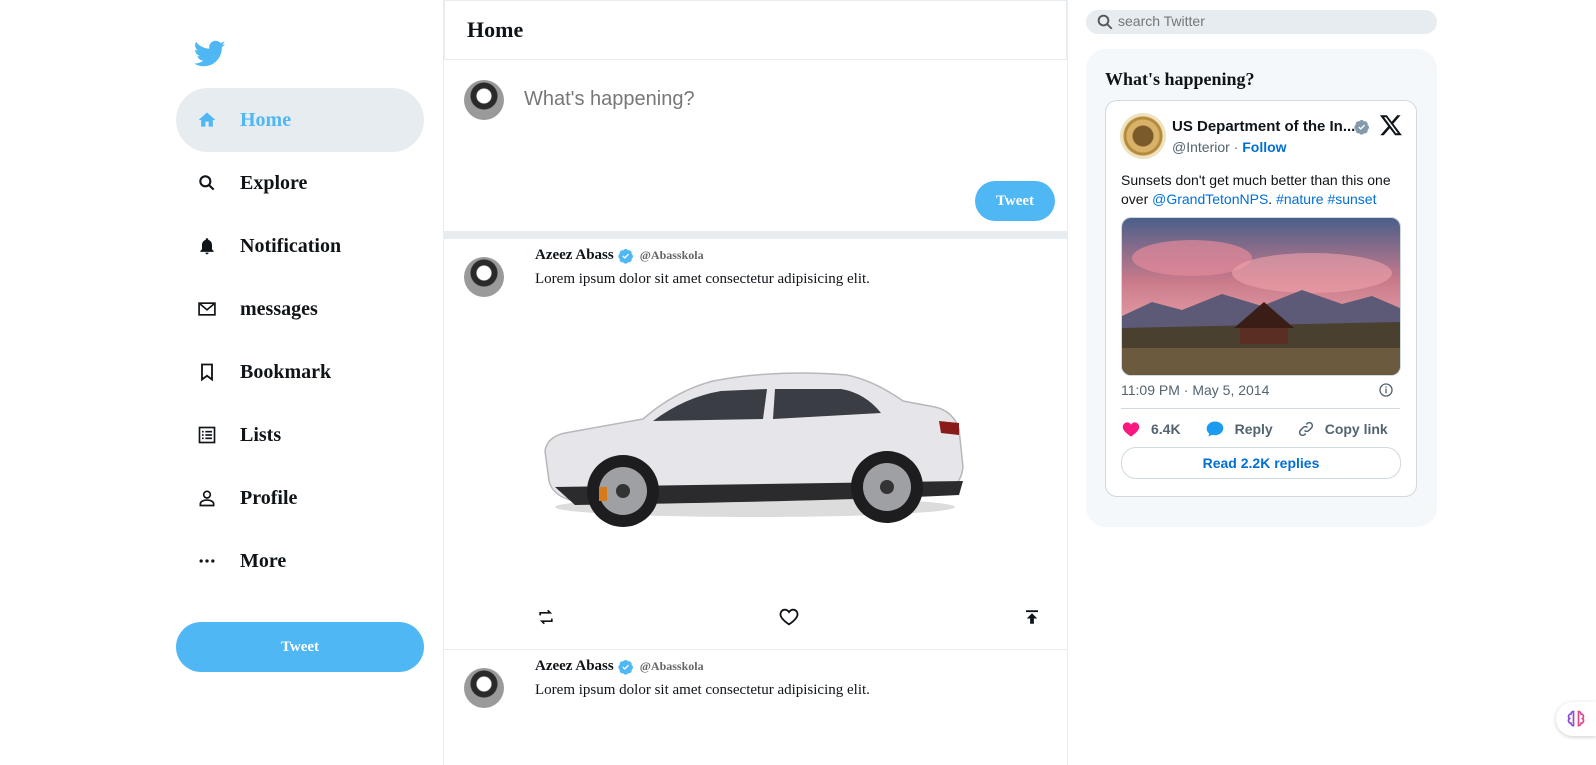 The width and height of the screenshot is (1596, 765). I want to click on sidebar-item-home: Home, so click(300, 120).